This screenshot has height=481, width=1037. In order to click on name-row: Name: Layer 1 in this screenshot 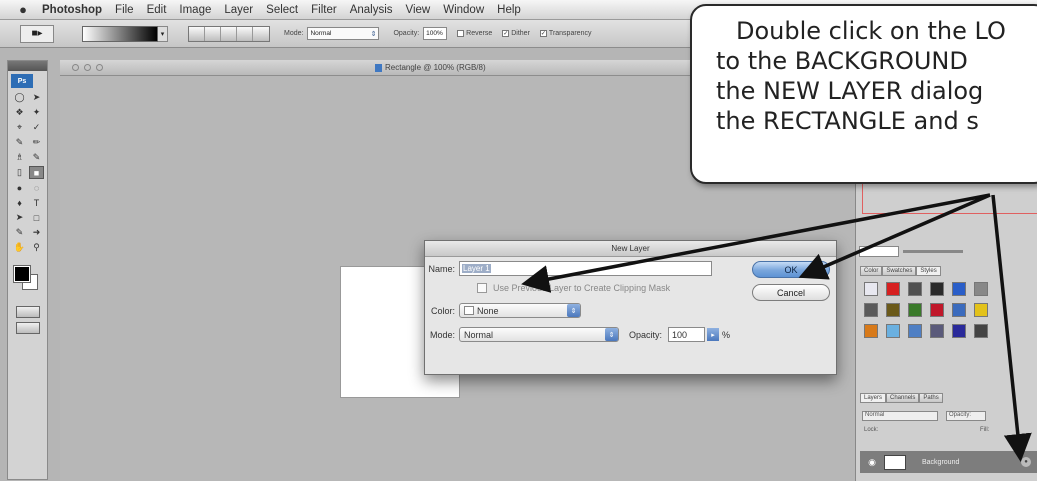, I will do `click(569, 268)`.